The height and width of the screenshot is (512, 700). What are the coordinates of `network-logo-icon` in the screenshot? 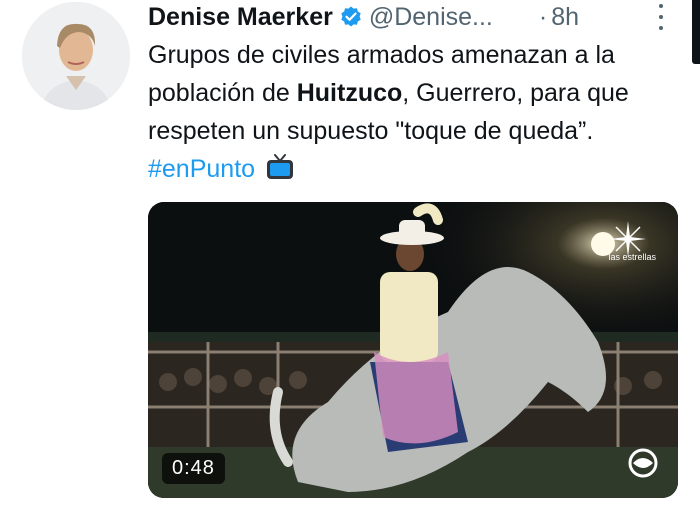 It's located at (643, 463).